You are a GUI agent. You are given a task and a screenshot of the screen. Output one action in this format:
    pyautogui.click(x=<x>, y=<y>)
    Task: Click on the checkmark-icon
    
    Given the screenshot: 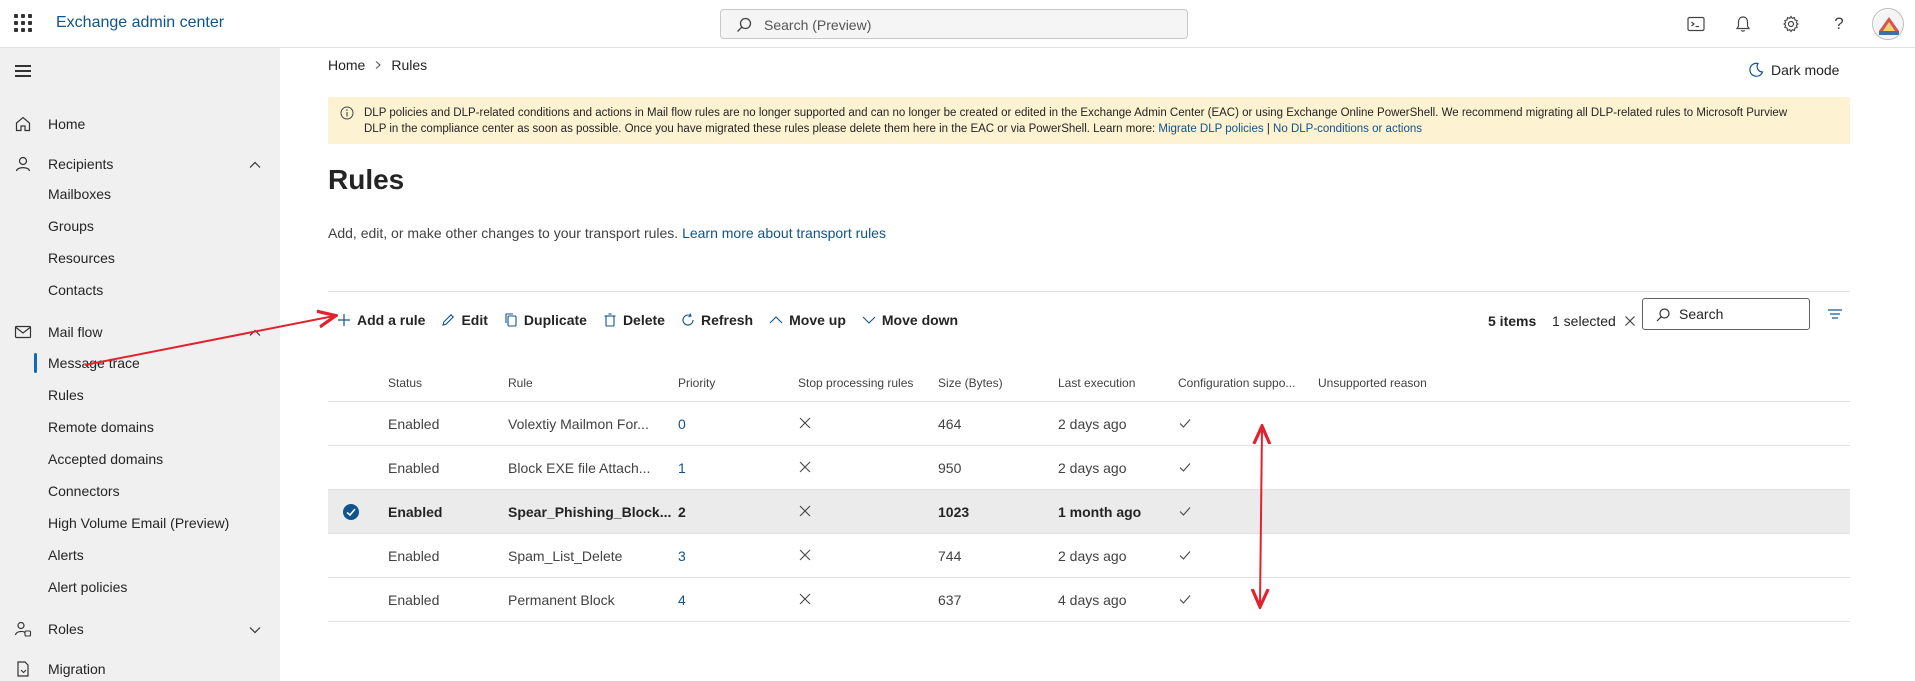 What is the action you would take?
    pyautogui.click(x=1185, y=599)
    